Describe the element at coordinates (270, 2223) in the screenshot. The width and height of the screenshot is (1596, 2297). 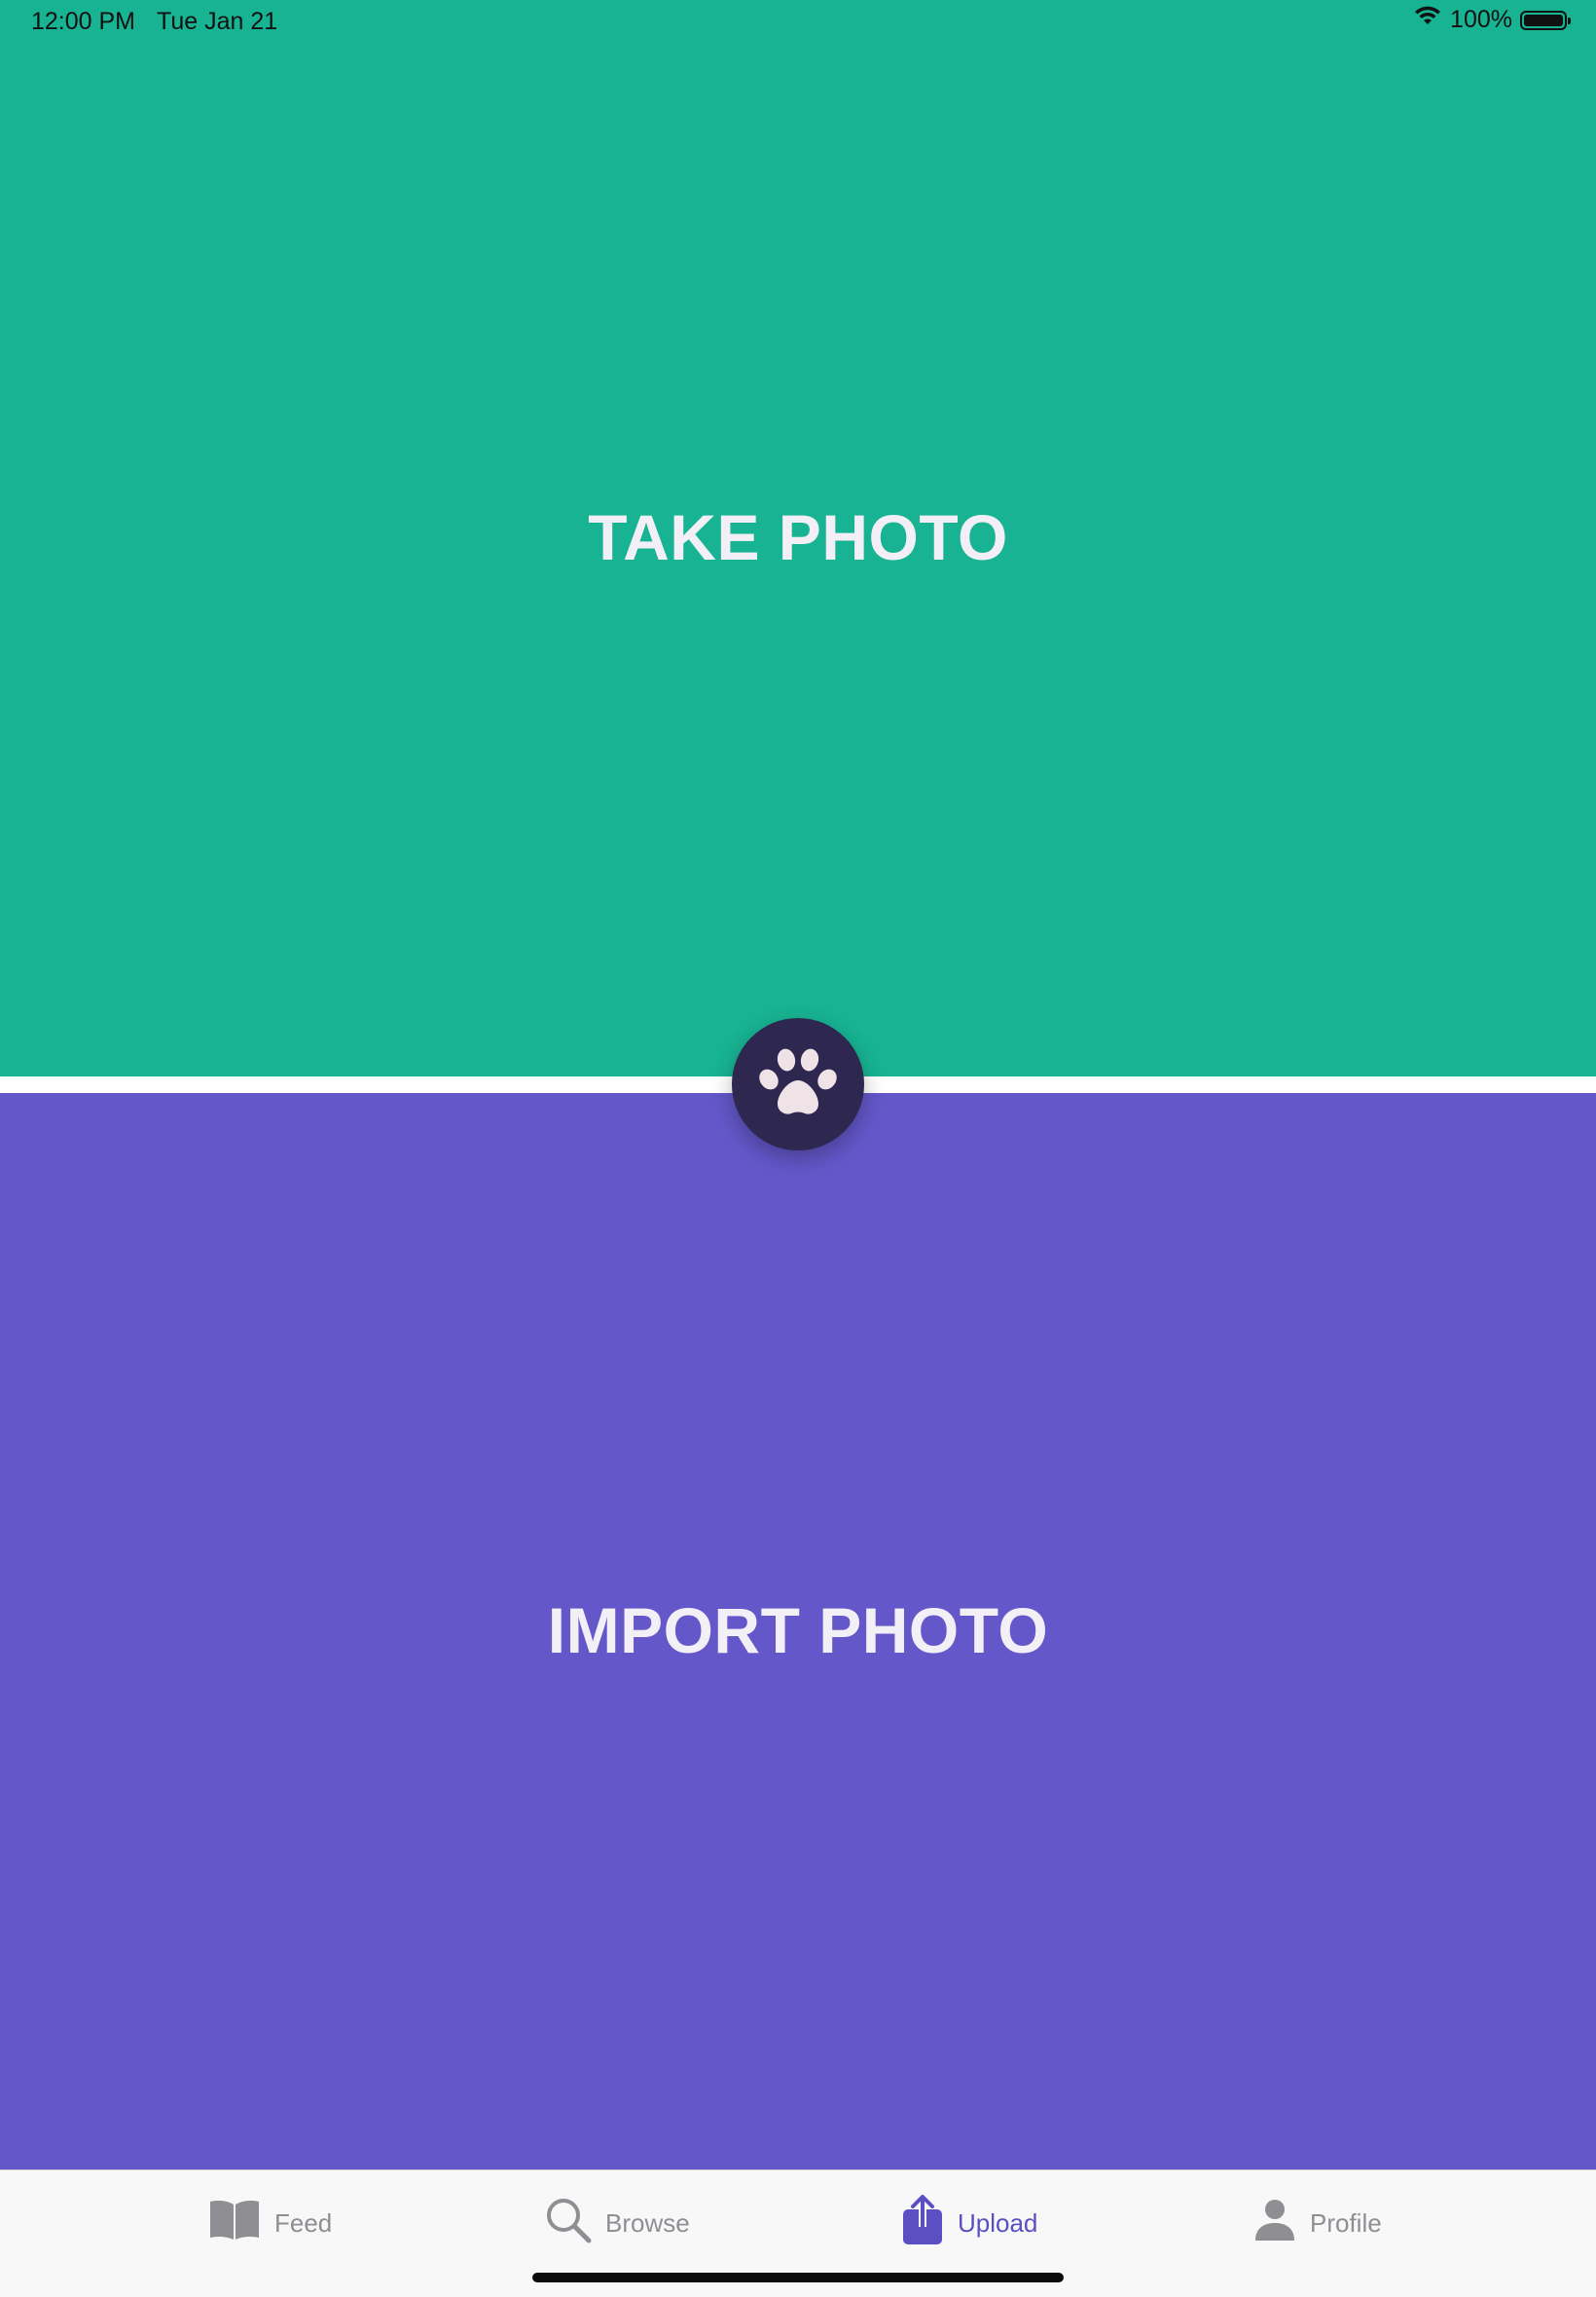
I see `tab-feed: Feed` at that location.